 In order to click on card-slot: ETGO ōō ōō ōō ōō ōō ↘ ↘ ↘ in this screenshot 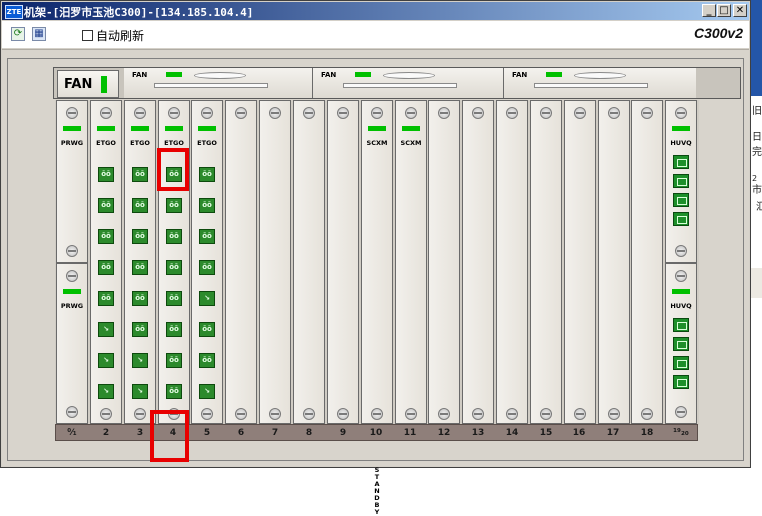, I will do `click(106, 262)`.